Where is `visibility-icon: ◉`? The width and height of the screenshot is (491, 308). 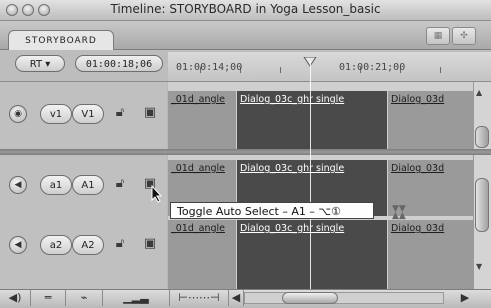
visibility-icon: ◉ is located at coordinates (18, 114).